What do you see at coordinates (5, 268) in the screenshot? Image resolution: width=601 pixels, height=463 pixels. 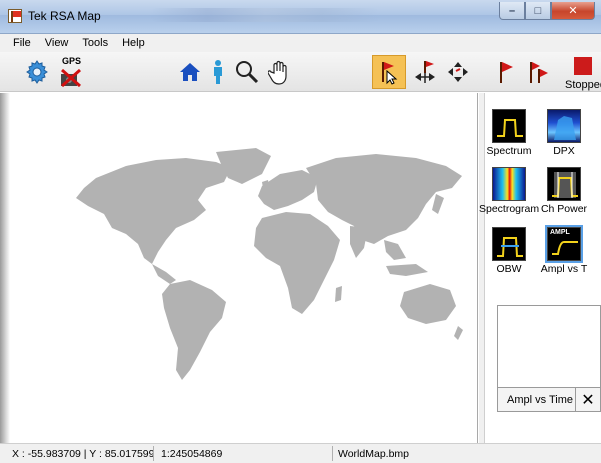 I see `map-left-edge` at bounding box center [5, 268].